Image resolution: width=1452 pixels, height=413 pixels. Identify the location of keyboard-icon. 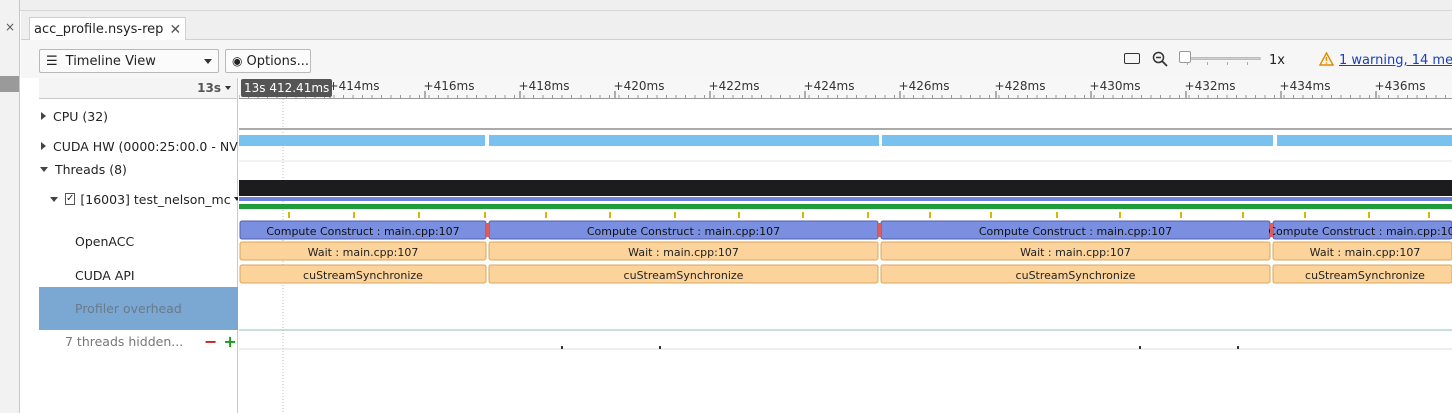
(1132, 58).